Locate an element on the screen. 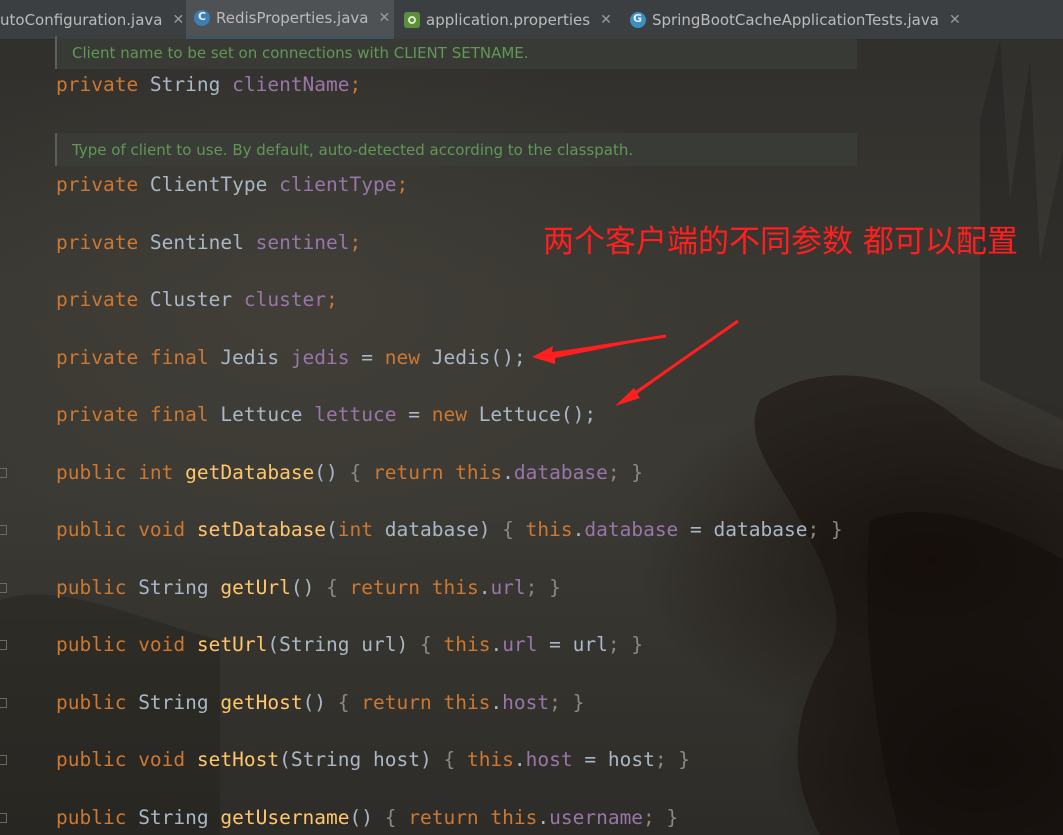 The height and width of the screenshot is (835, 1063). arrow-shaft-jedis is located at coordinates (605, 345).